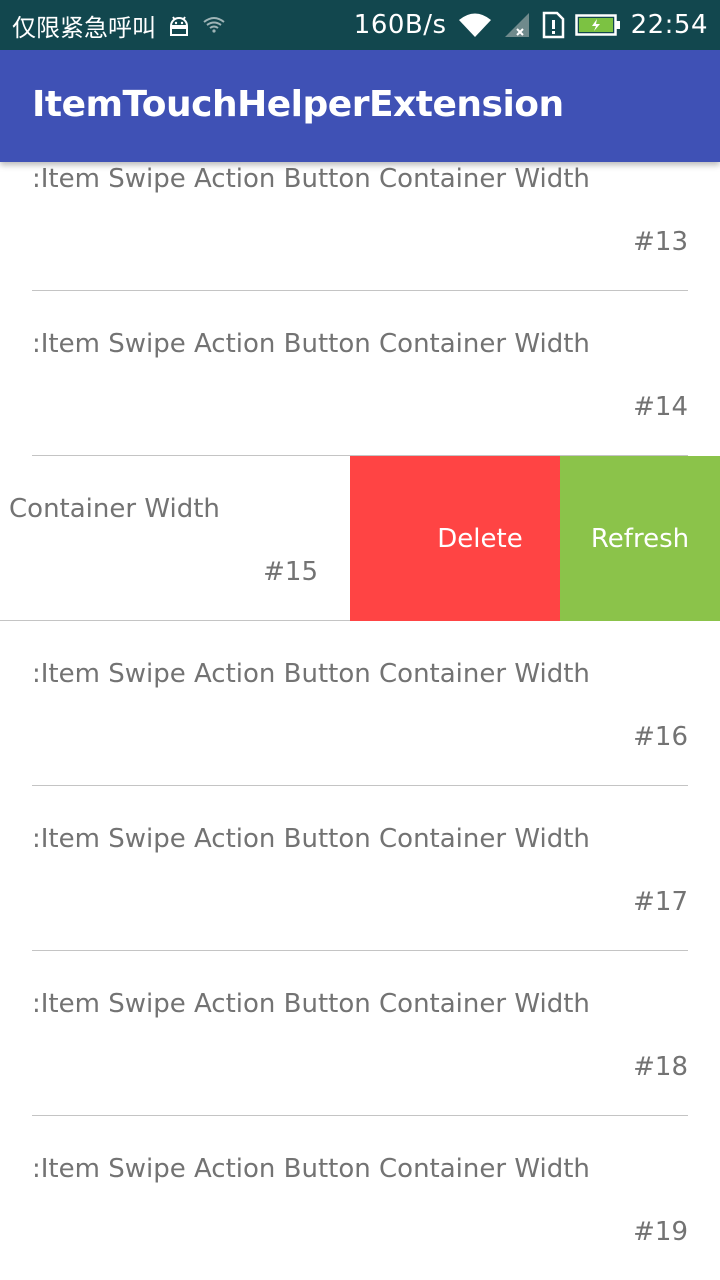 The height and width of the screenshot is (1280, 720). What do you see at coordinates (669, 25) in the screenshot?
I see `clock: 22:54` at bounding box center [669, 25].